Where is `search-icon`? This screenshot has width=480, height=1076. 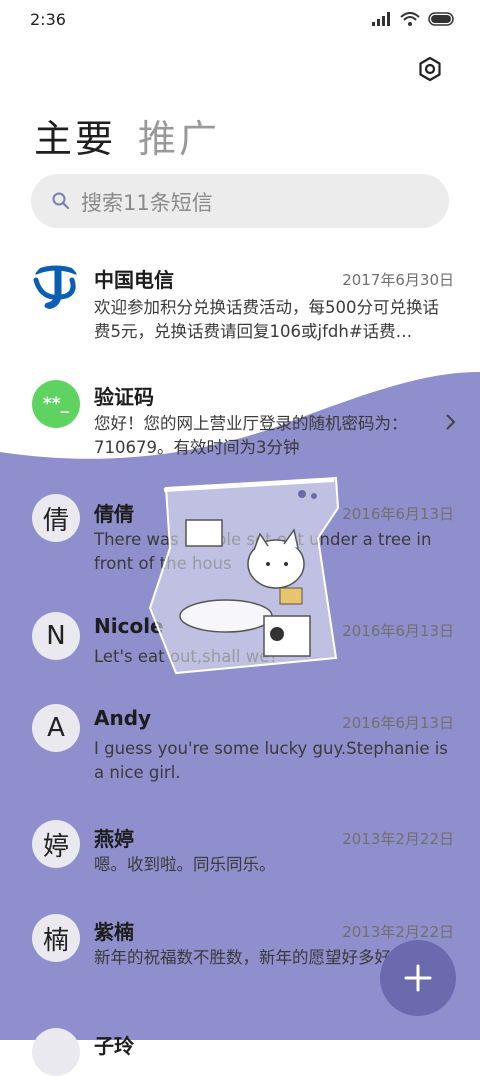 search-icon is located at coordinates (61, 201).